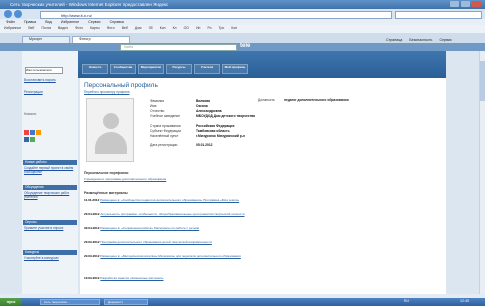 This screenshot has width=485, height=306. What do you see at coordinates (175, 28) in the screenshot?
I see `favorites-item: Кл` at bounding box center [175, 28].